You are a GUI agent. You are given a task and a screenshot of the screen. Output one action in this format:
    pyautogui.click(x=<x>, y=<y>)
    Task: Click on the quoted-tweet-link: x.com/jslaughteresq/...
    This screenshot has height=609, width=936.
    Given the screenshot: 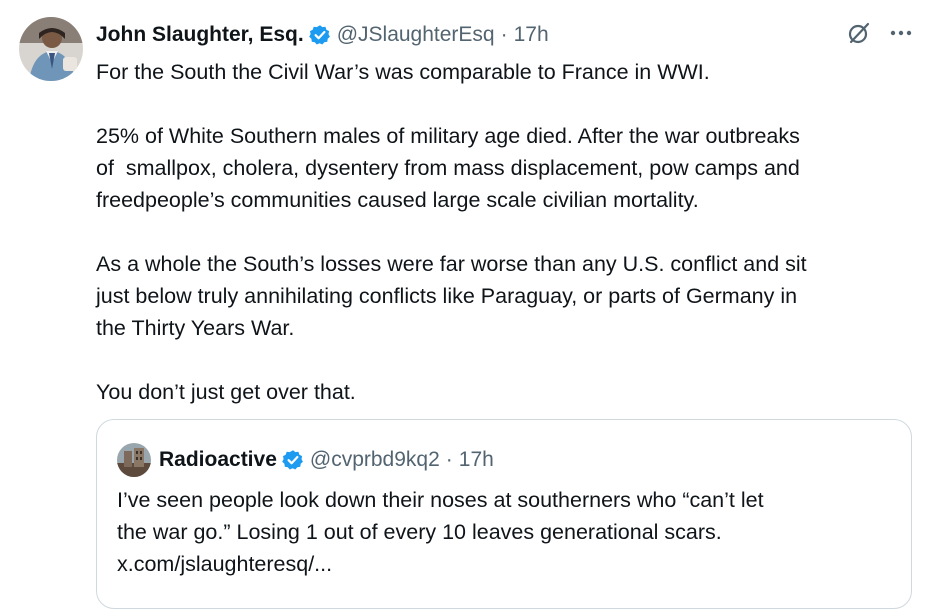 What is the action you would take?
    pyautogui.click(x=507, y=564)
    